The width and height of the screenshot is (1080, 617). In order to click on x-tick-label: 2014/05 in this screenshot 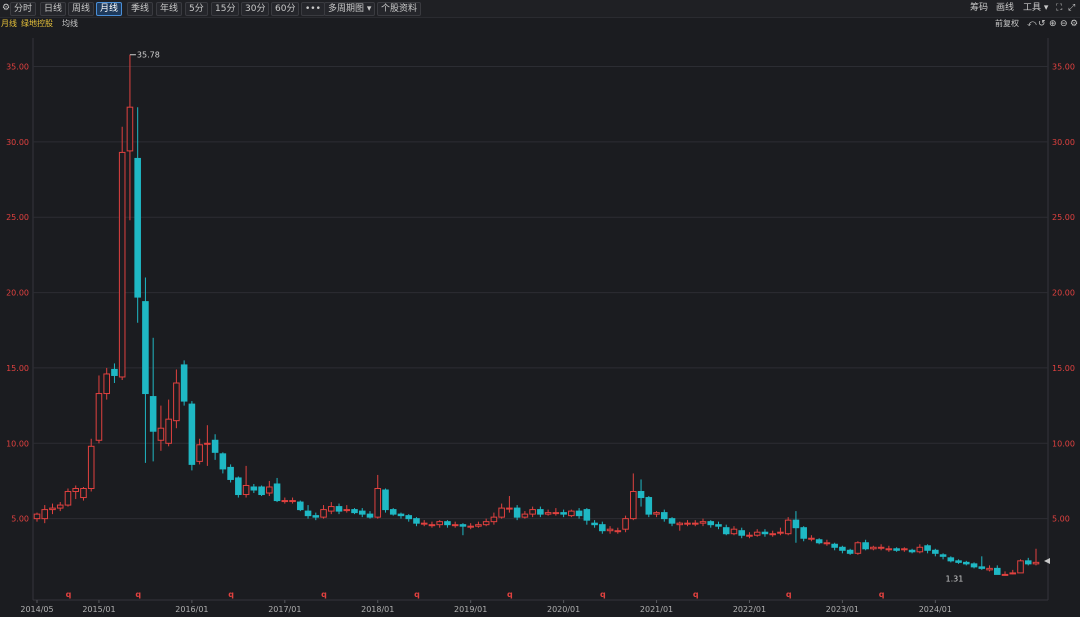, I will do `click(36, 609)`.